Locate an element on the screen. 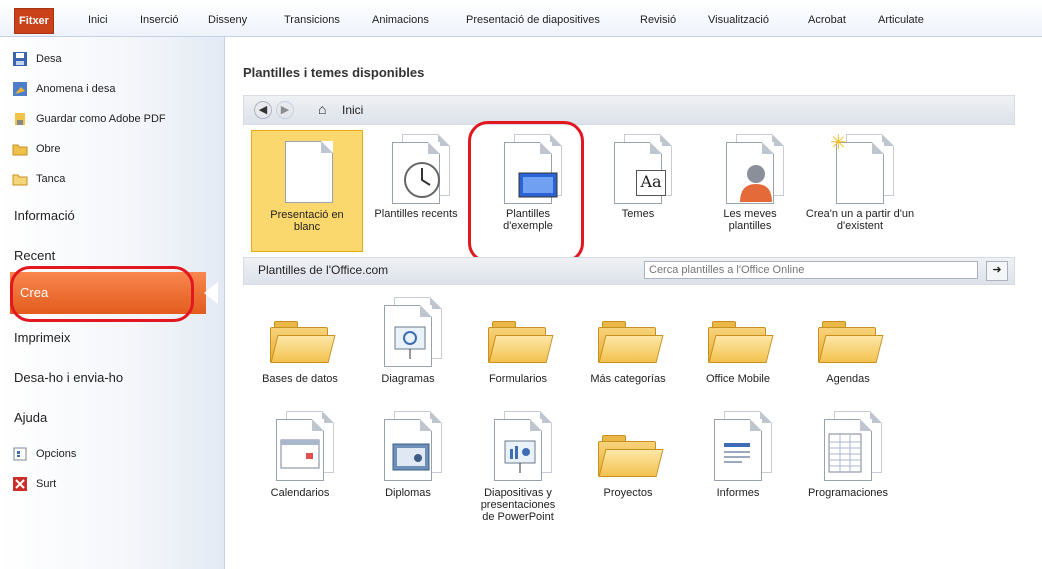 This screenshot has height=569, width=1042. page-title: Plantilles i temes disponibles is located at coordinates (334, 72).